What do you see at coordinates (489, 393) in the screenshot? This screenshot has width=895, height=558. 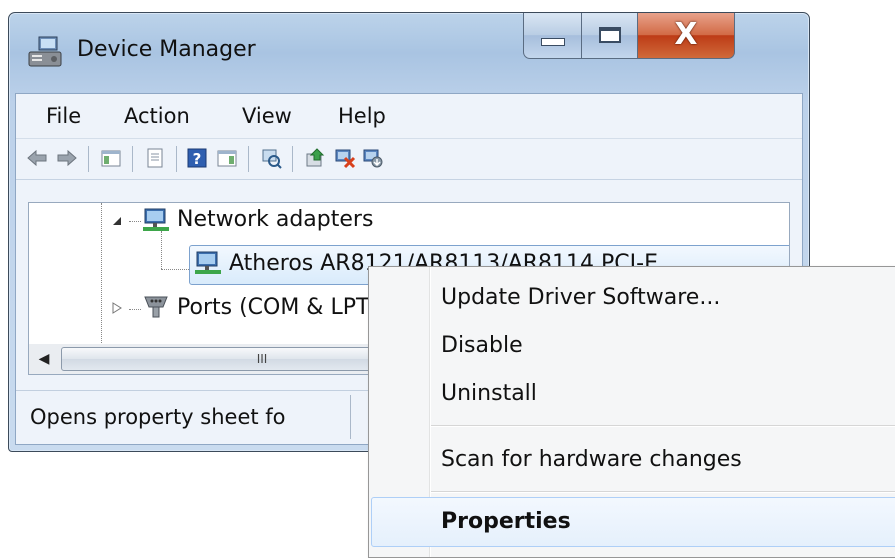 I see `menu-item-uninstall: Uninstall` at bounding box center [489, 393].